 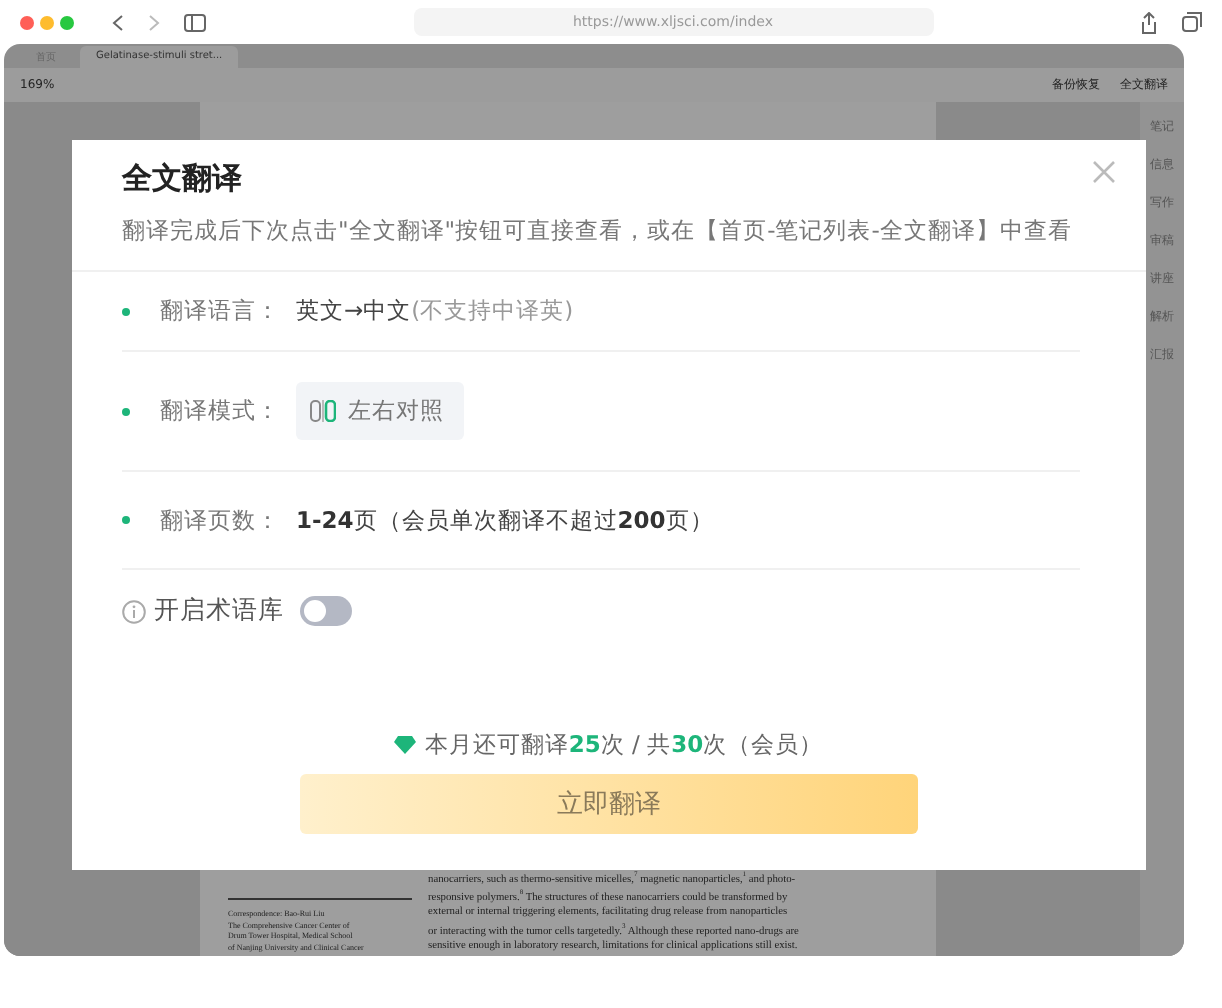 I want to click on term-library-label: 开启术语库, so click(x=219, y=611).